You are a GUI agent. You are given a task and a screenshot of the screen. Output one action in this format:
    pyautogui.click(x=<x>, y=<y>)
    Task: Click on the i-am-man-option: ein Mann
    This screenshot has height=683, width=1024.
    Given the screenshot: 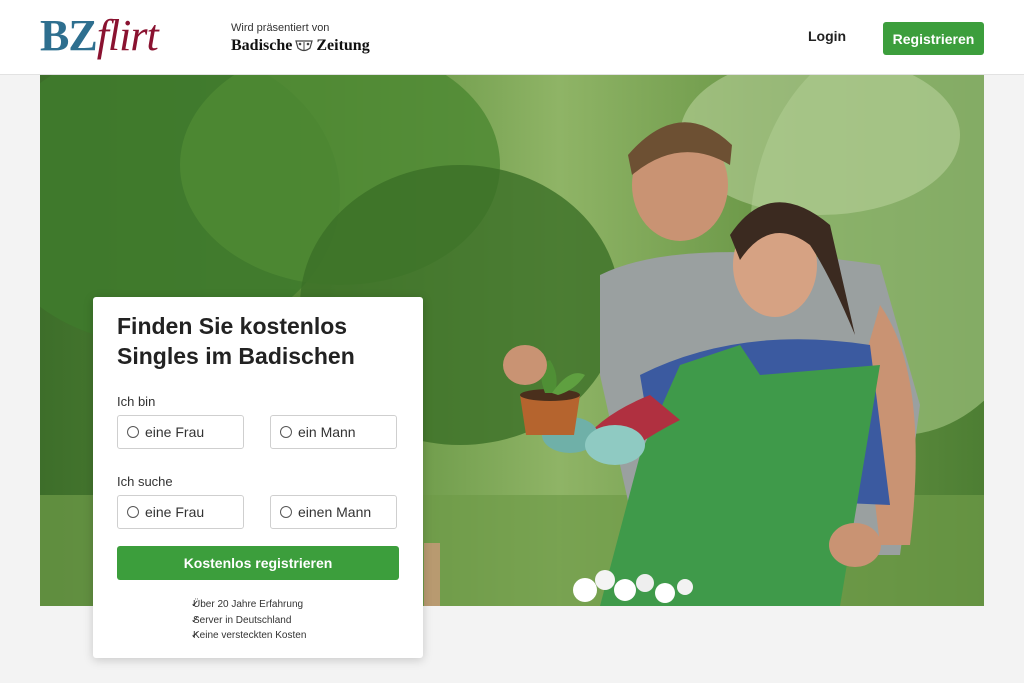 What is the action you would take?
    pyautogui.click(x=333, y=432)
    